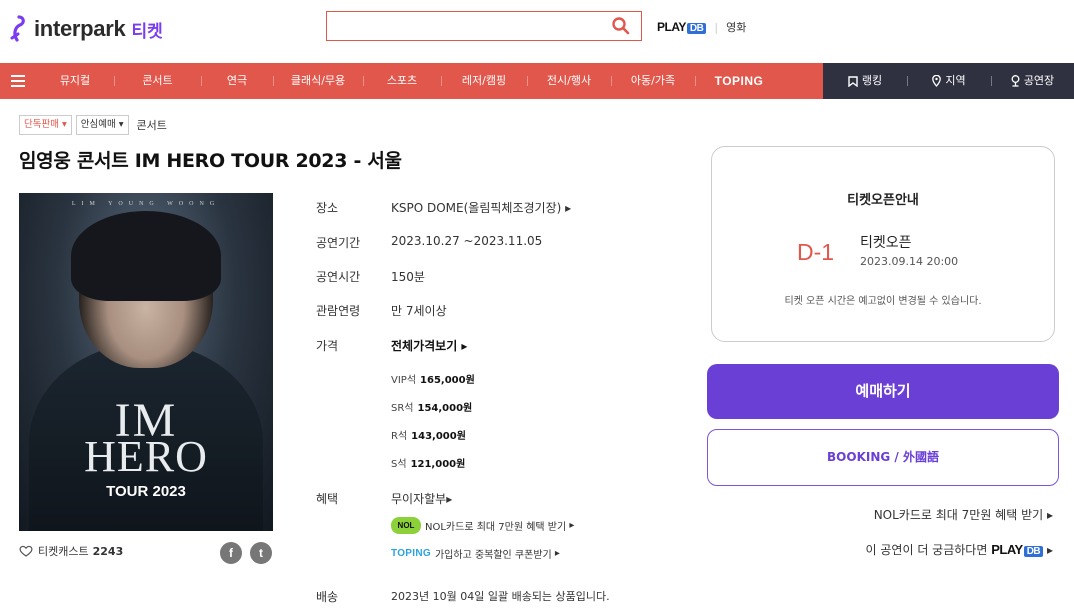 The image size is (1074, 611). What do you see at coordinates (682, 27) in the screenshot?
I see `playdb-logo: PLAY DB` at bounding box center [682, 27].